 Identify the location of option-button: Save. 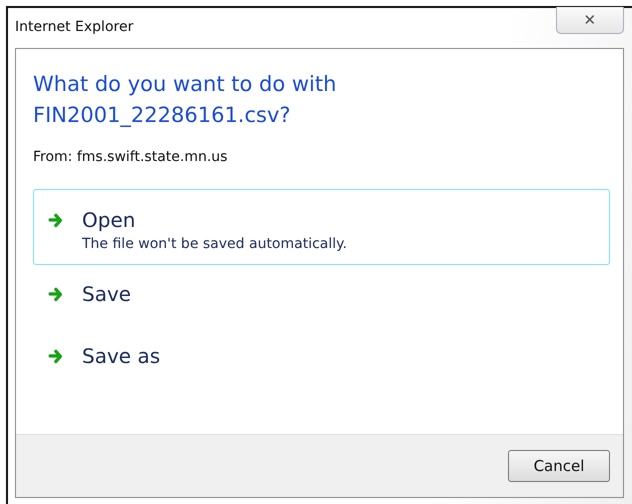
(321, 299).